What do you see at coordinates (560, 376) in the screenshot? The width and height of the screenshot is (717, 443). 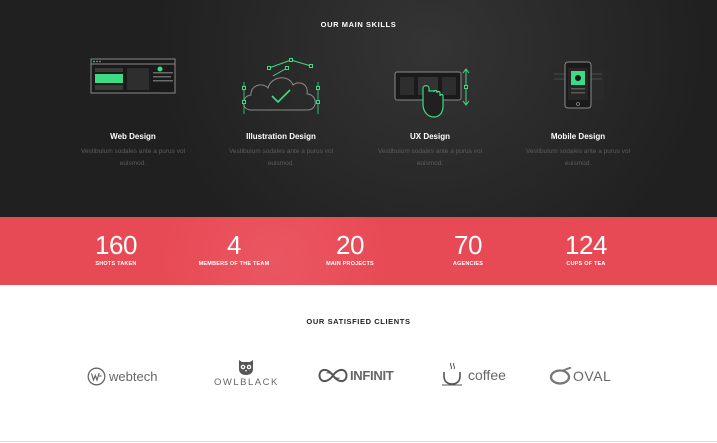 I see `oval-logo-icon` at bounding box center [560, 376].